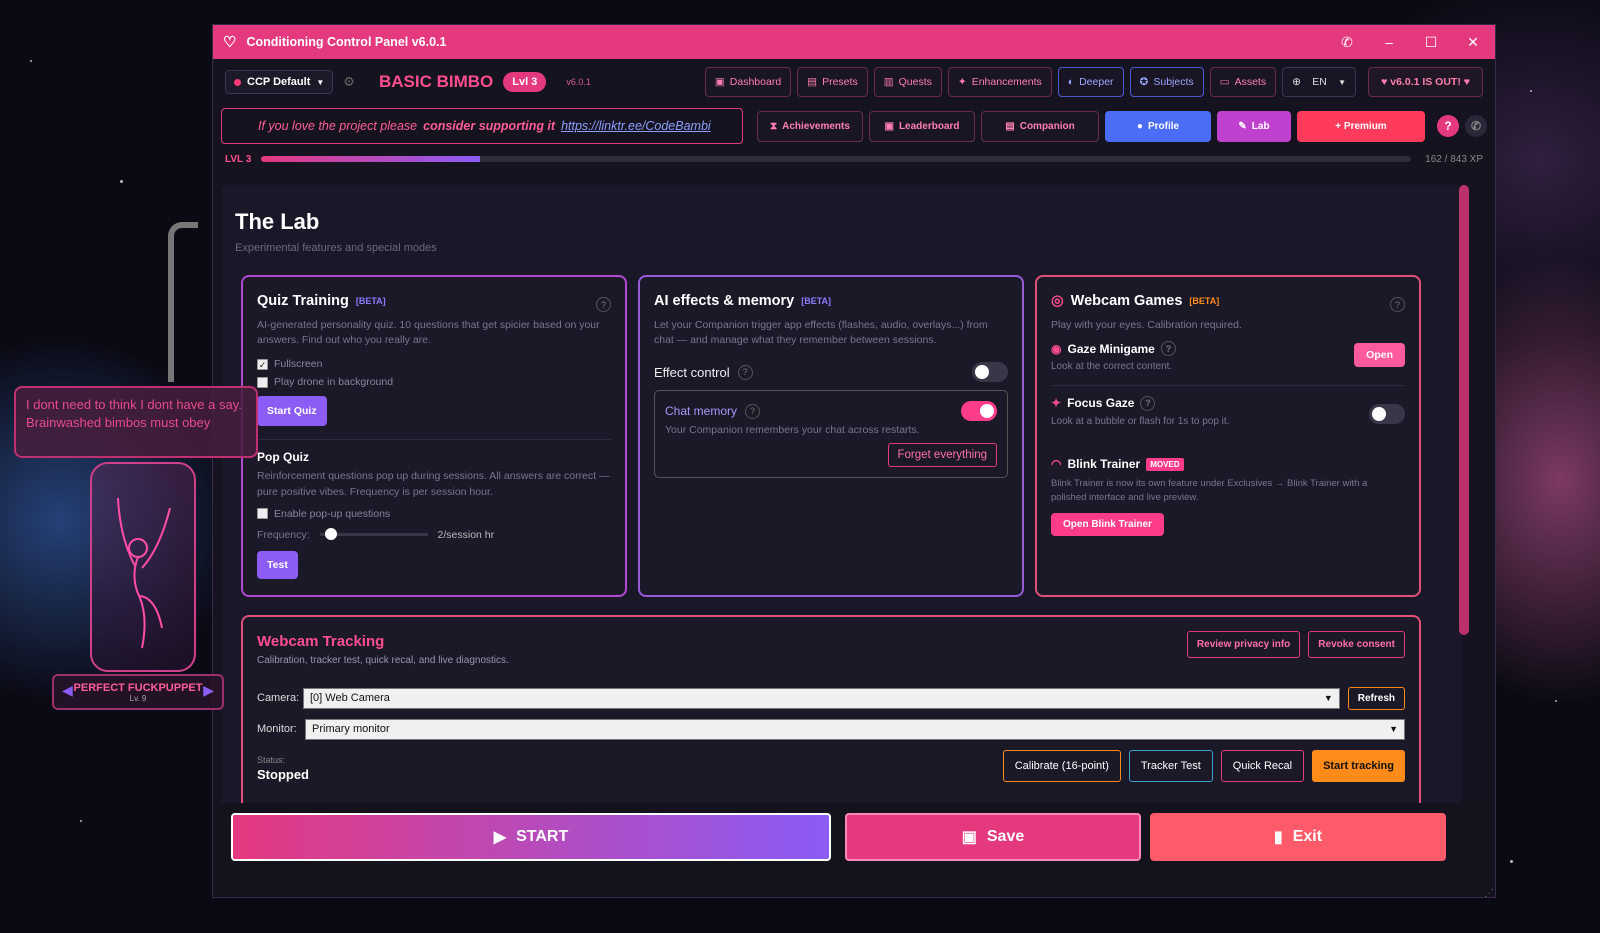  Describe the element at coordinates (636, 126) in the screenshot. I see `support-link: https://linktr.ee/CodeBambi` at that location.